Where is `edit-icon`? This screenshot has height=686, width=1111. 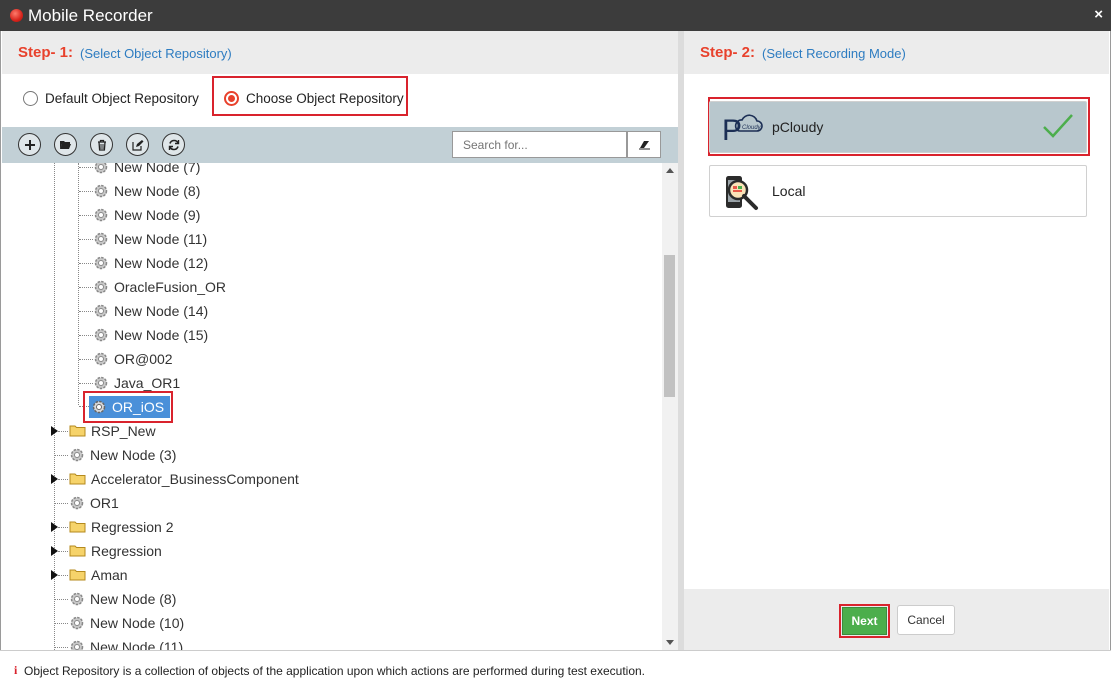
edit-icon is located at coordinates (137, 145).